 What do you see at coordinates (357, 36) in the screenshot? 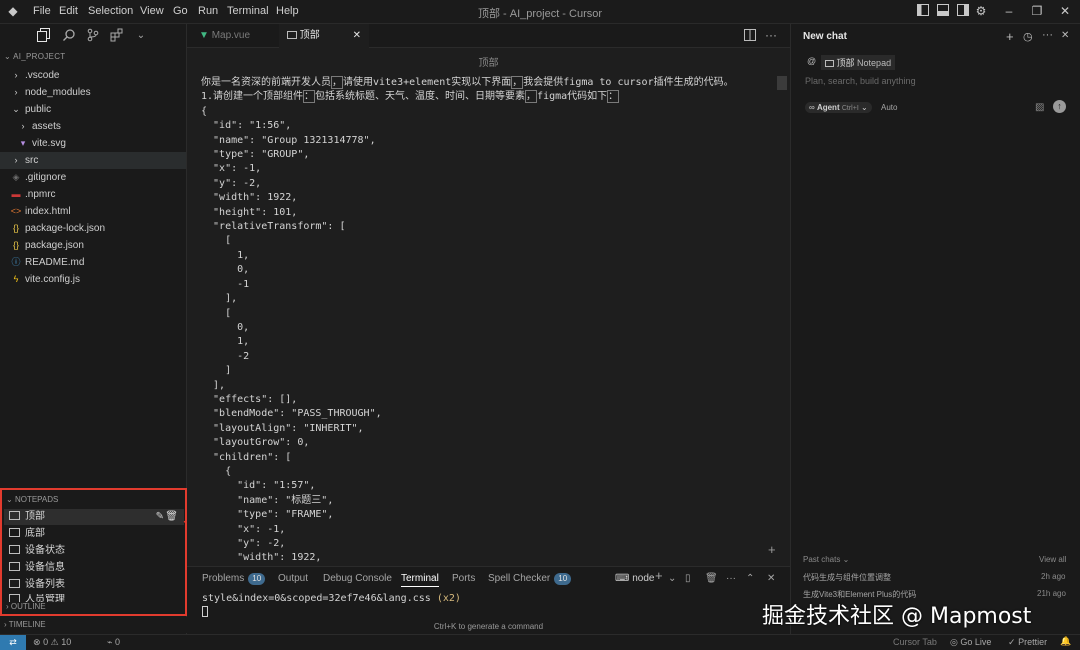
I see `close-tab-icon: ✕` at bounding box center [357, 36].